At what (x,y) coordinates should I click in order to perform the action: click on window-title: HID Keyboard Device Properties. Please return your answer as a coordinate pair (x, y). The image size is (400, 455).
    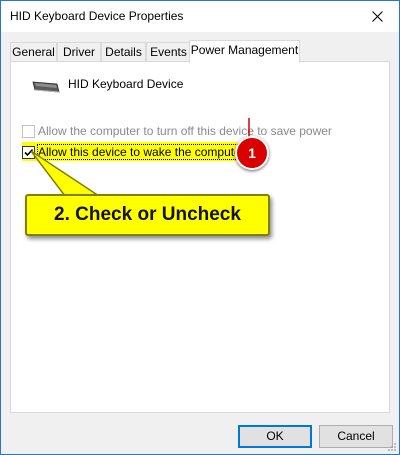
    Looking at the image, I should click on (97, 16).